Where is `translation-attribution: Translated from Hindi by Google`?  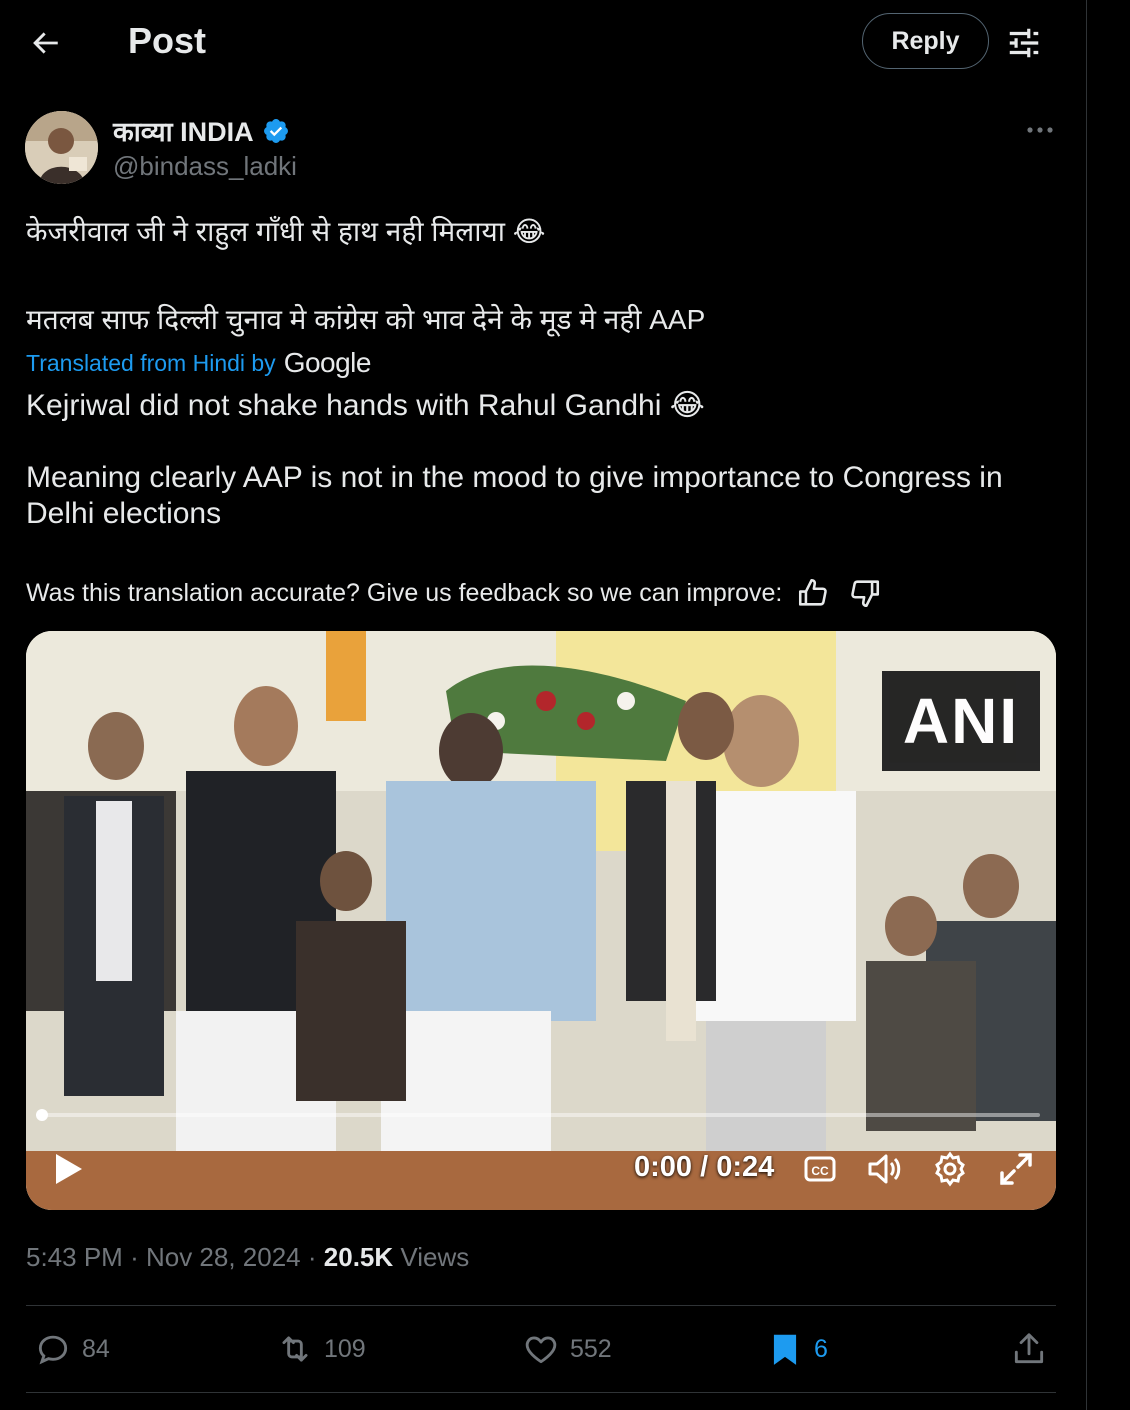
translation-attribution: Translated from Hindi by Google is located at coordinates (198, 363).